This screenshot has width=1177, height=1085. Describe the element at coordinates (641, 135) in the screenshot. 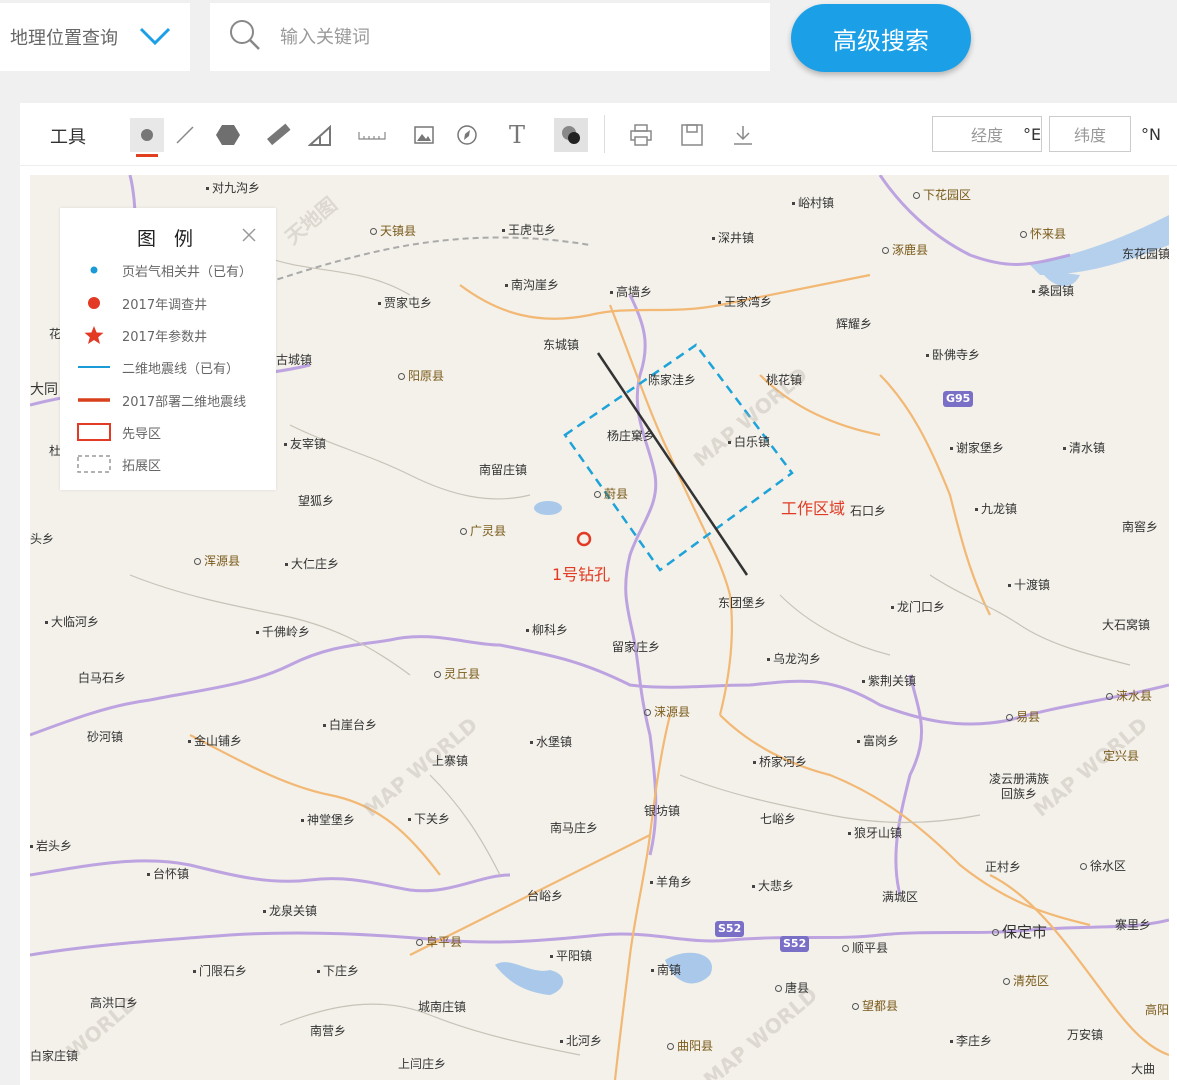

I see `print-tool-button` at that location.